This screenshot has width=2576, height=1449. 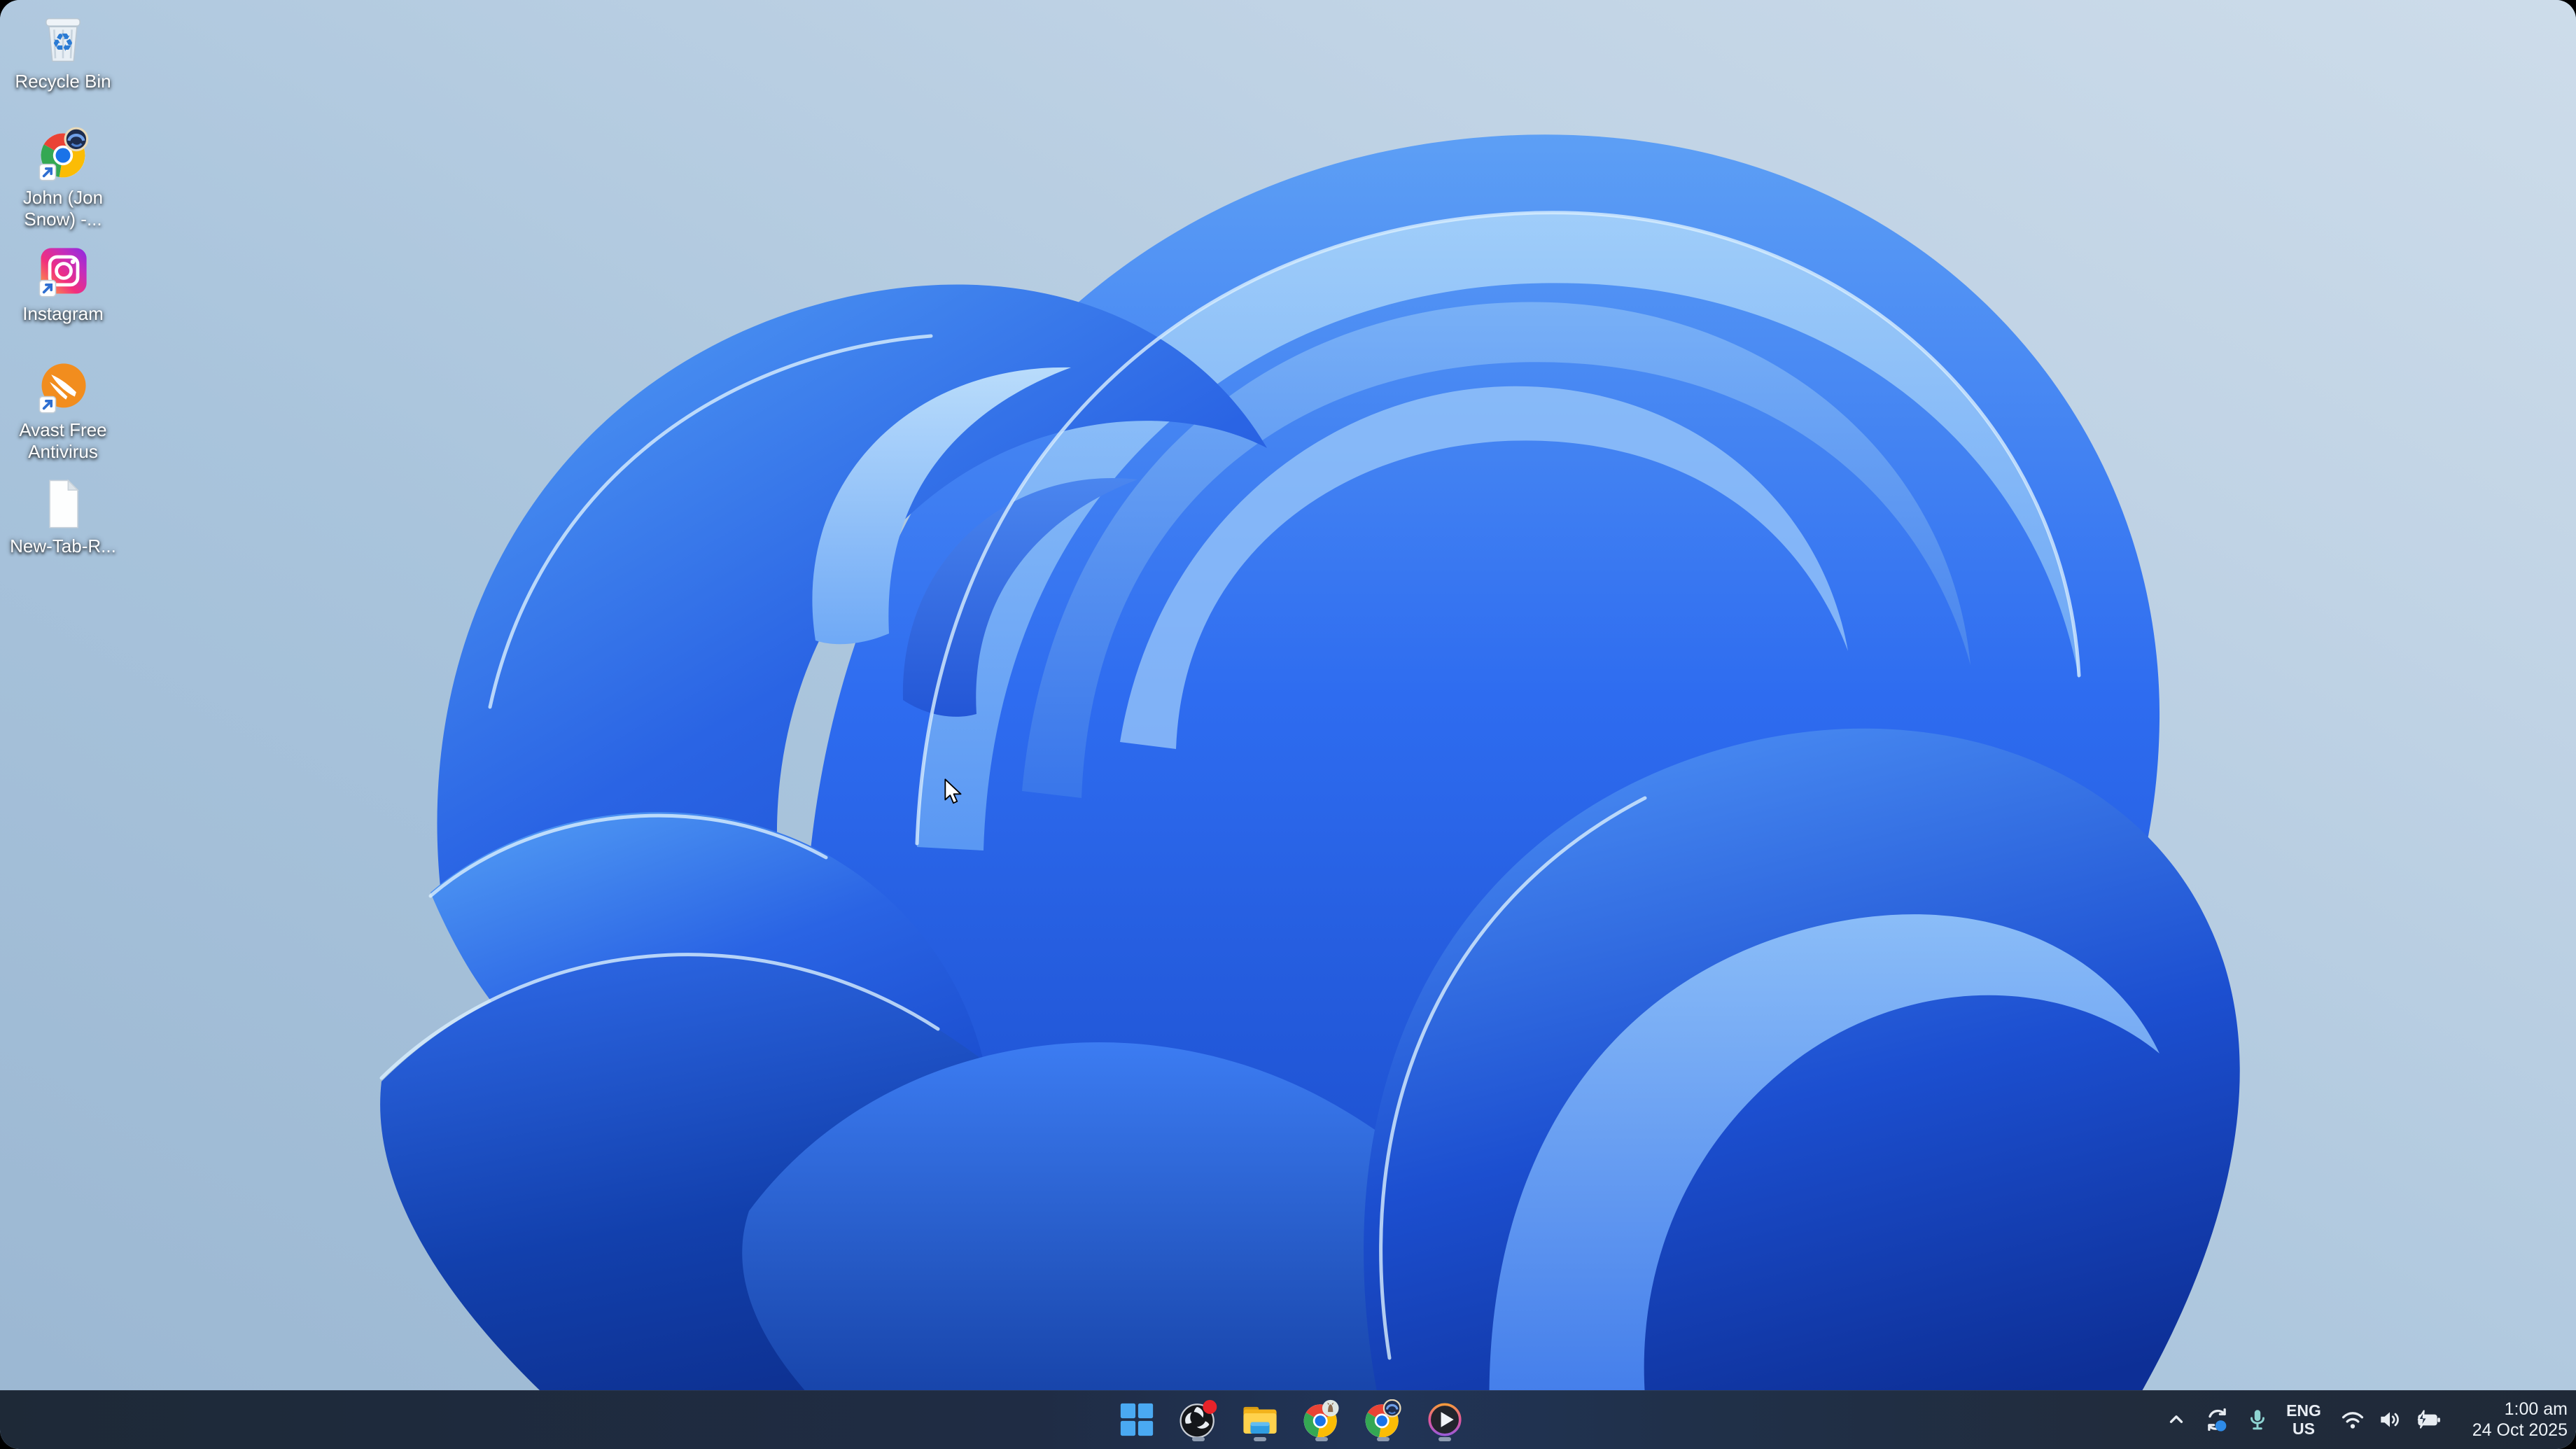 I want to click on chrome-profile-1-icon, so click(x=1321, y=1418).